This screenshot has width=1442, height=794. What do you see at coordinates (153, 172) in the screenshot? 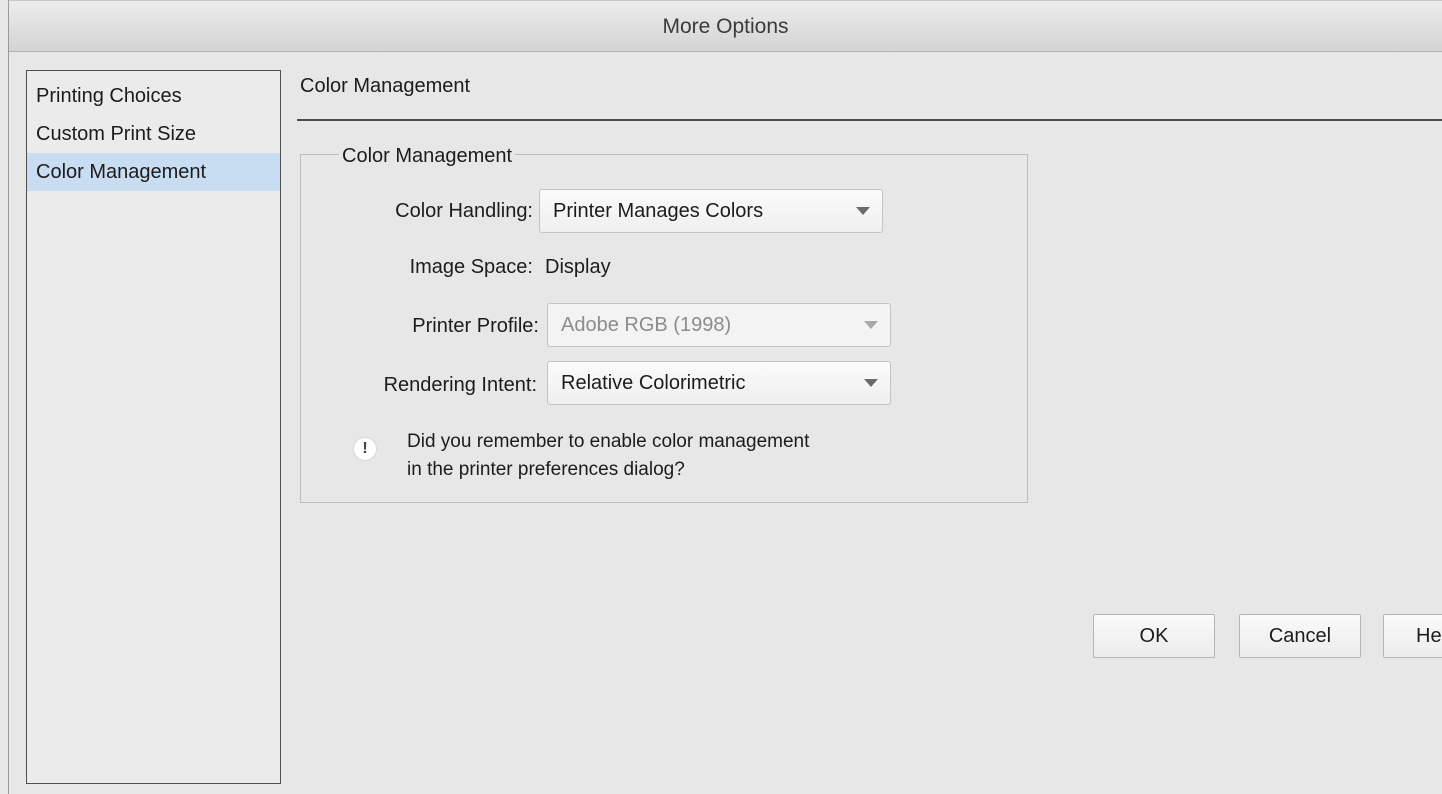
I see `sidebar-item-color-management: Color Management` at bounding box center [153, 172].